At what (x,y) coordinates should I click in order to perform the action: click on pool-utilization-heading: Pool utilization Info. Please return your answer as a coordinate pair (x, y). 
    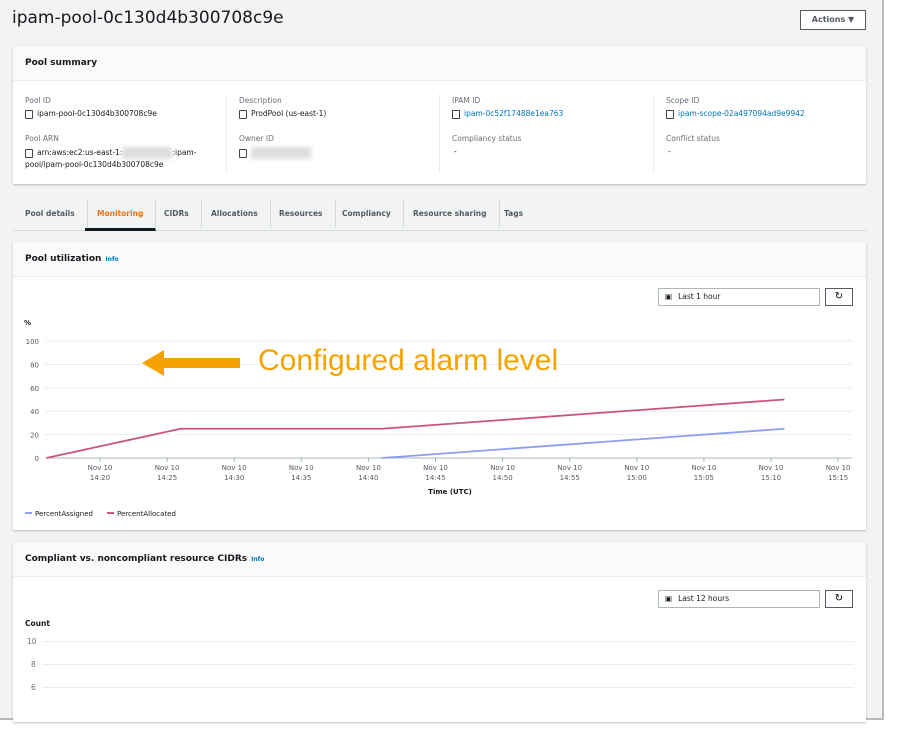
    Looking at the image, I should click on (439, 259).